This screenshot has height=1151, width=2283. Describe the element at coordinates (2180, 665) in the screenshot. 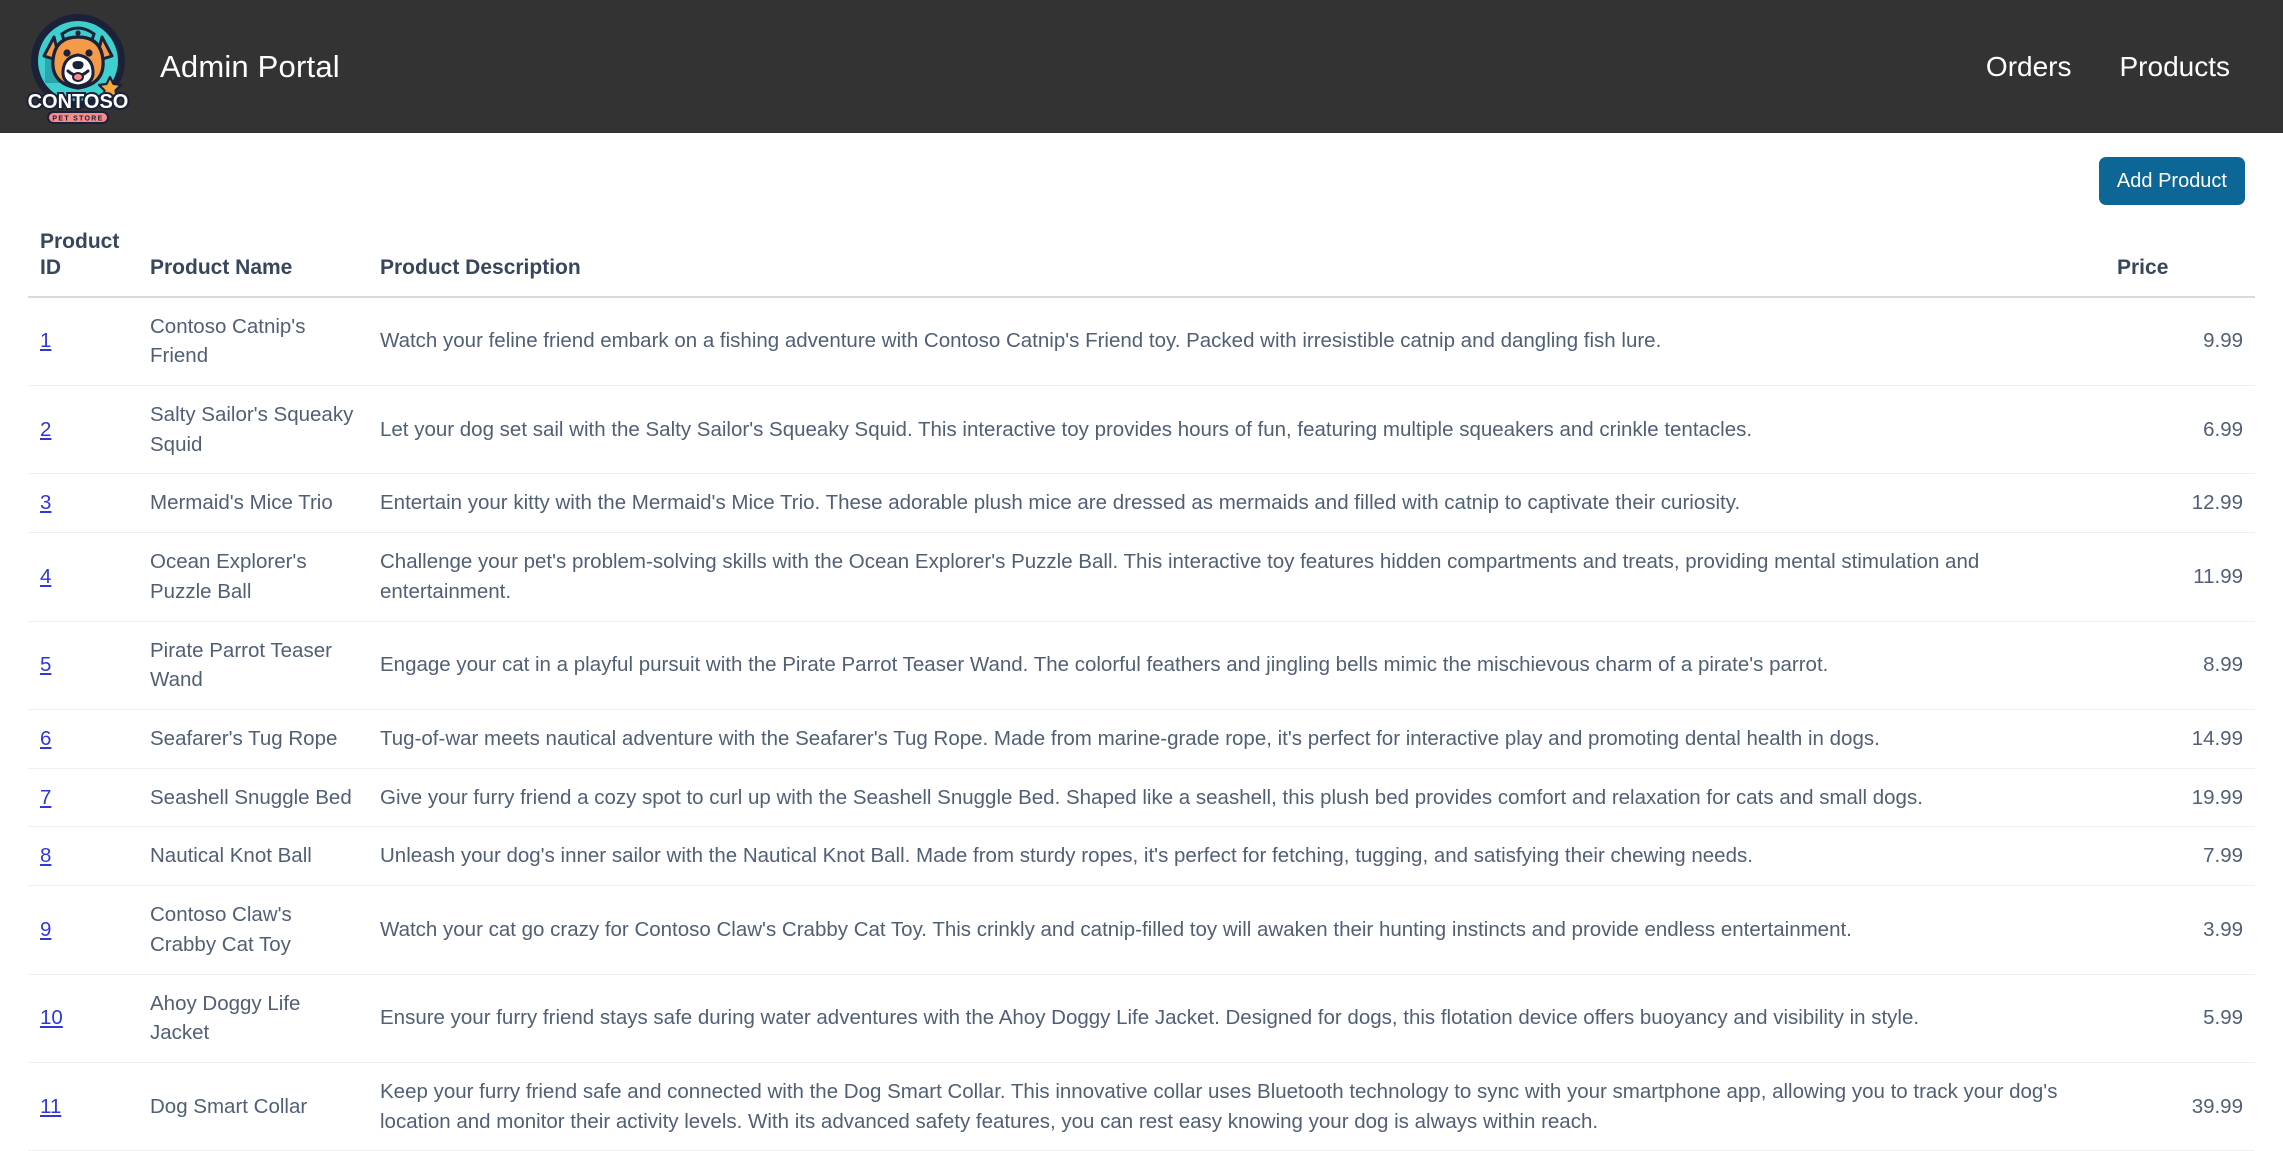

I see `cell-price: 8.99` at that location.